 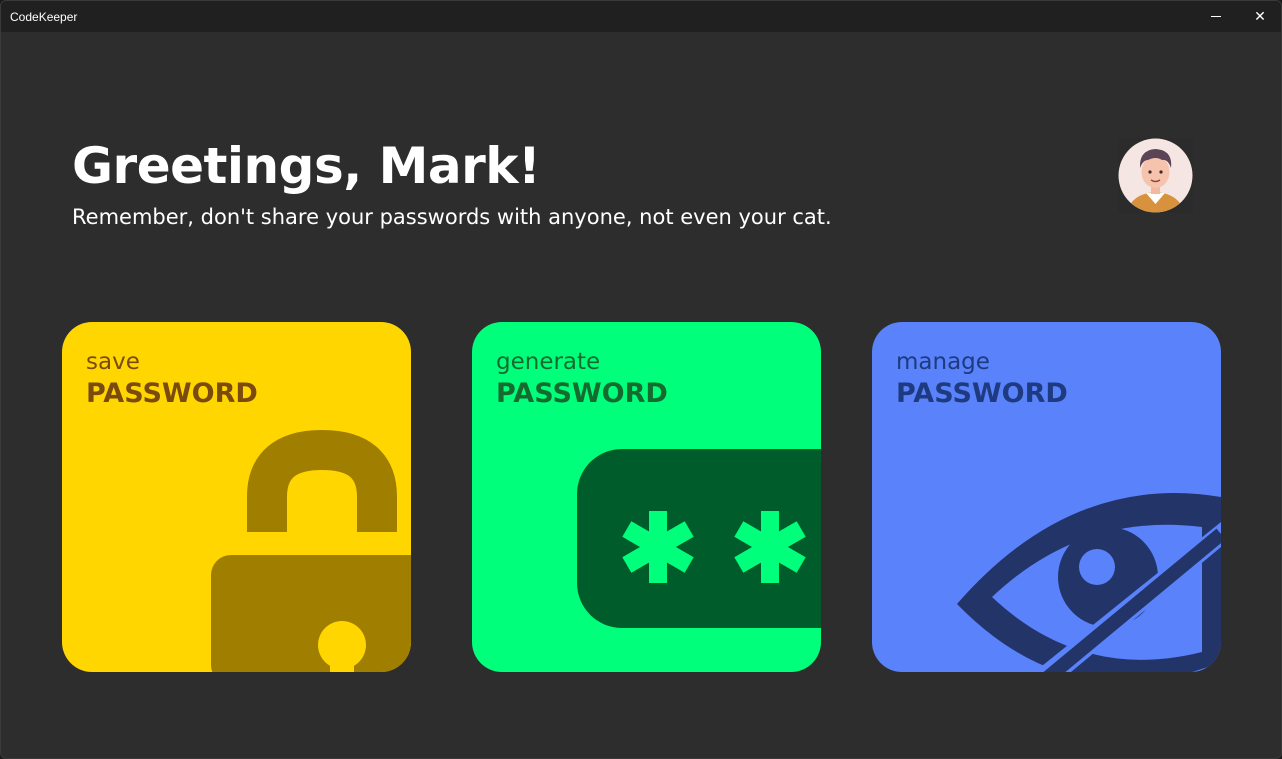 What do you see at coordinates (306, 166) in the screenshot?
I see `greeting-heading: Greetings, Mark!` at bounding box center [306, 166].